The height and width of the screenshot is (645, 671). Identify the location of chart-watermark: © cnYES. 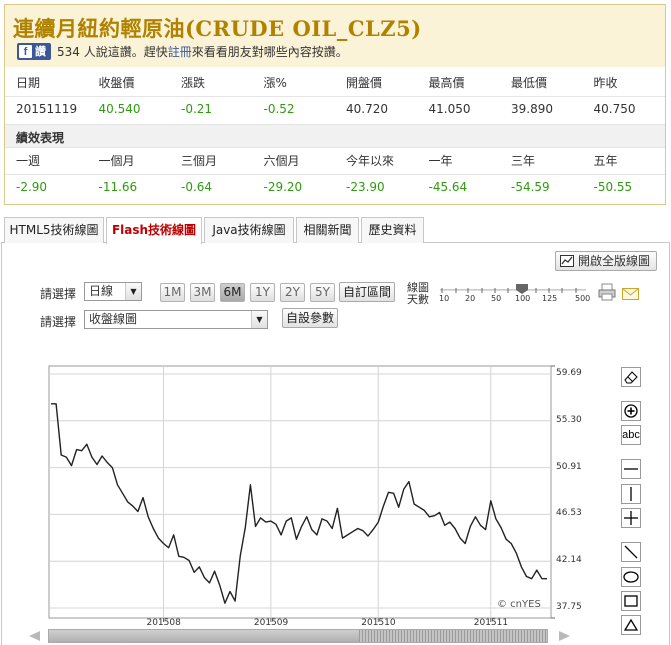
(519, 604).